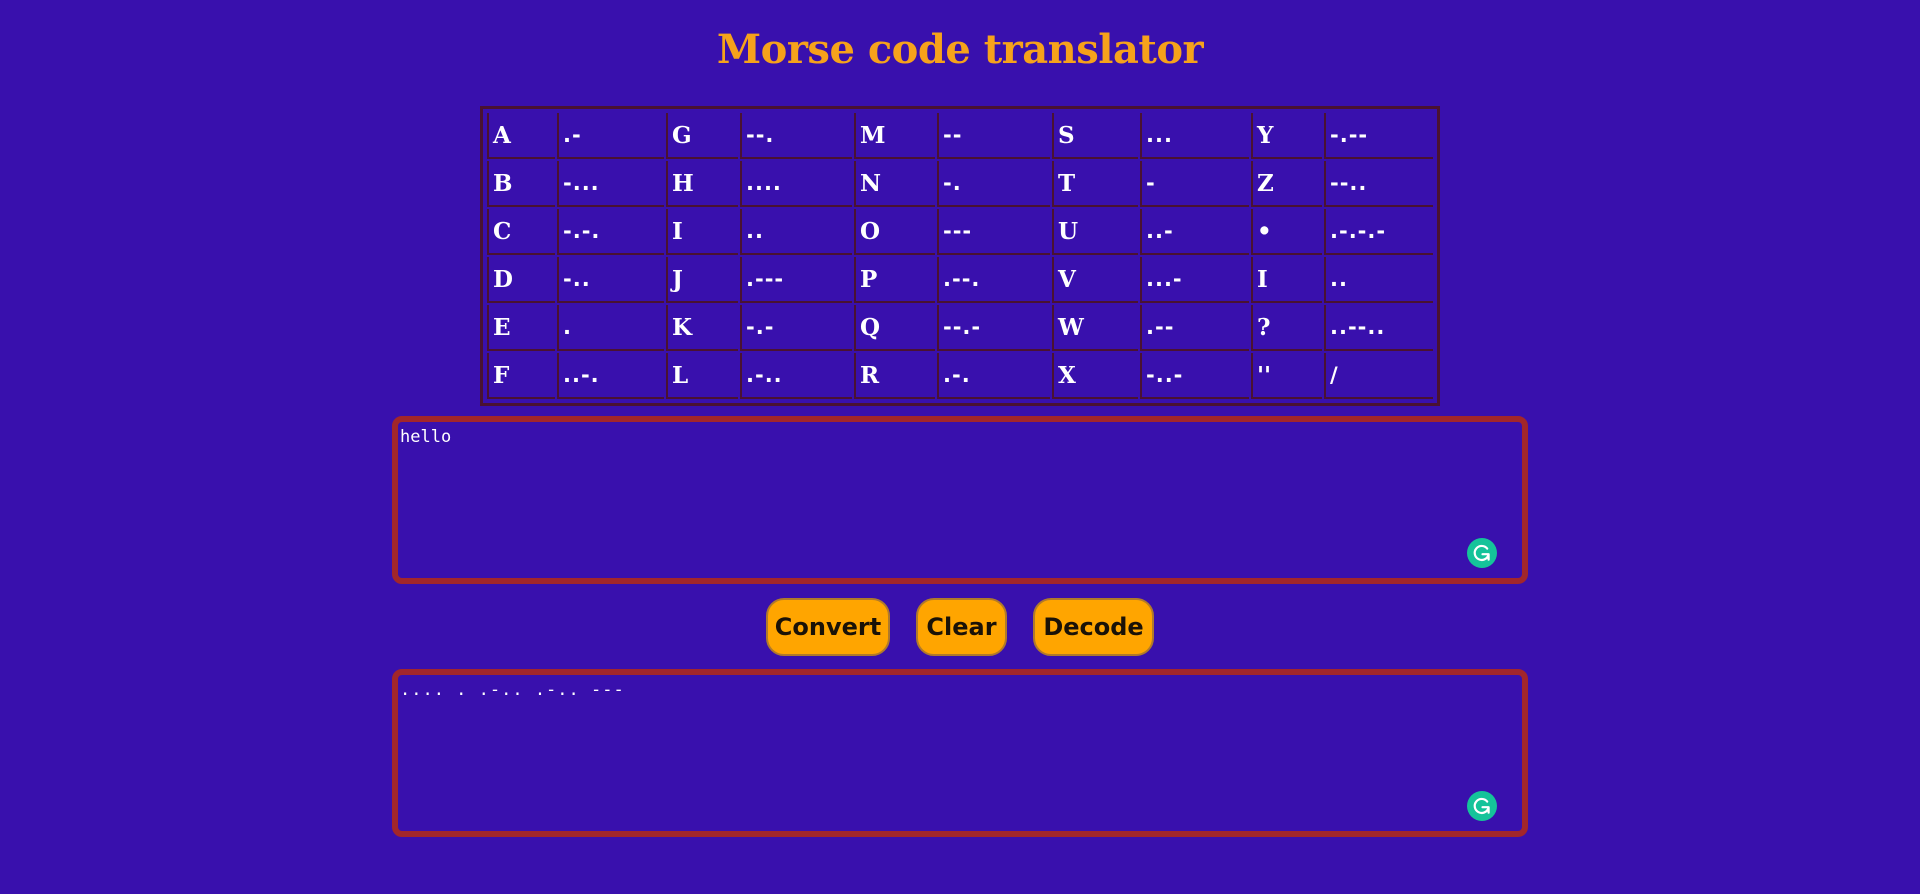 Image resolution: width=1920 pixels, height=894 pixels. Describe the element at coordinates (1378, 184) in the screenshot. I see `code-cell: --..` at that location.